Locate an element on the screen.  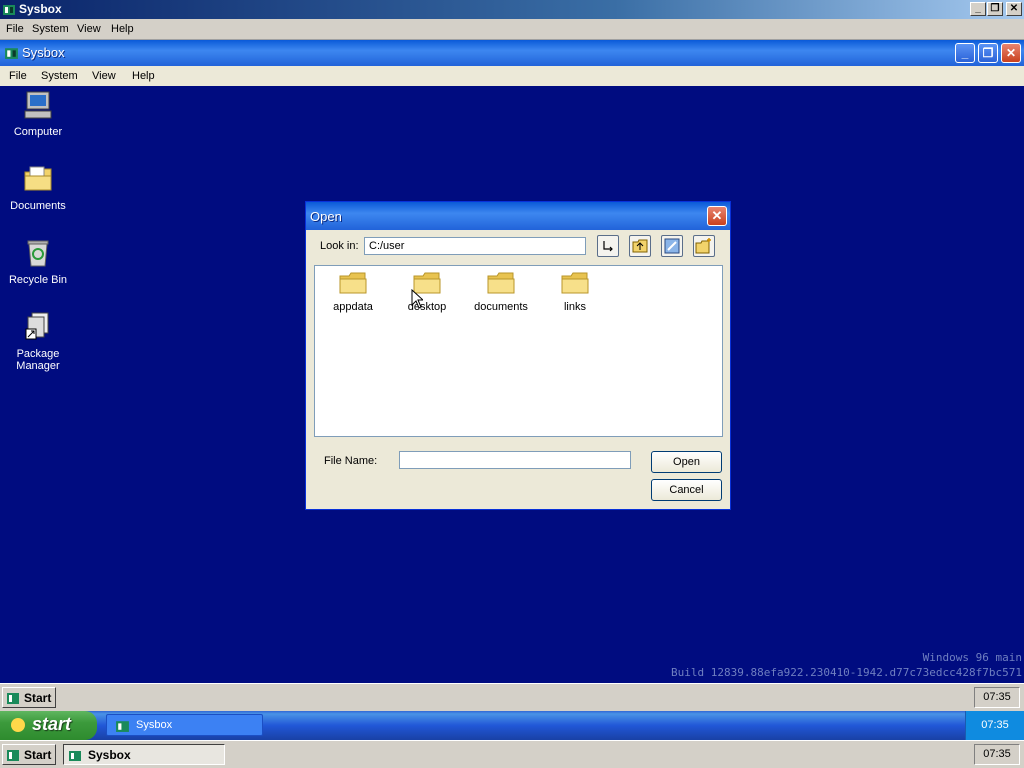
desktop-icon-label: Documents is located at coordinates (38, 206).